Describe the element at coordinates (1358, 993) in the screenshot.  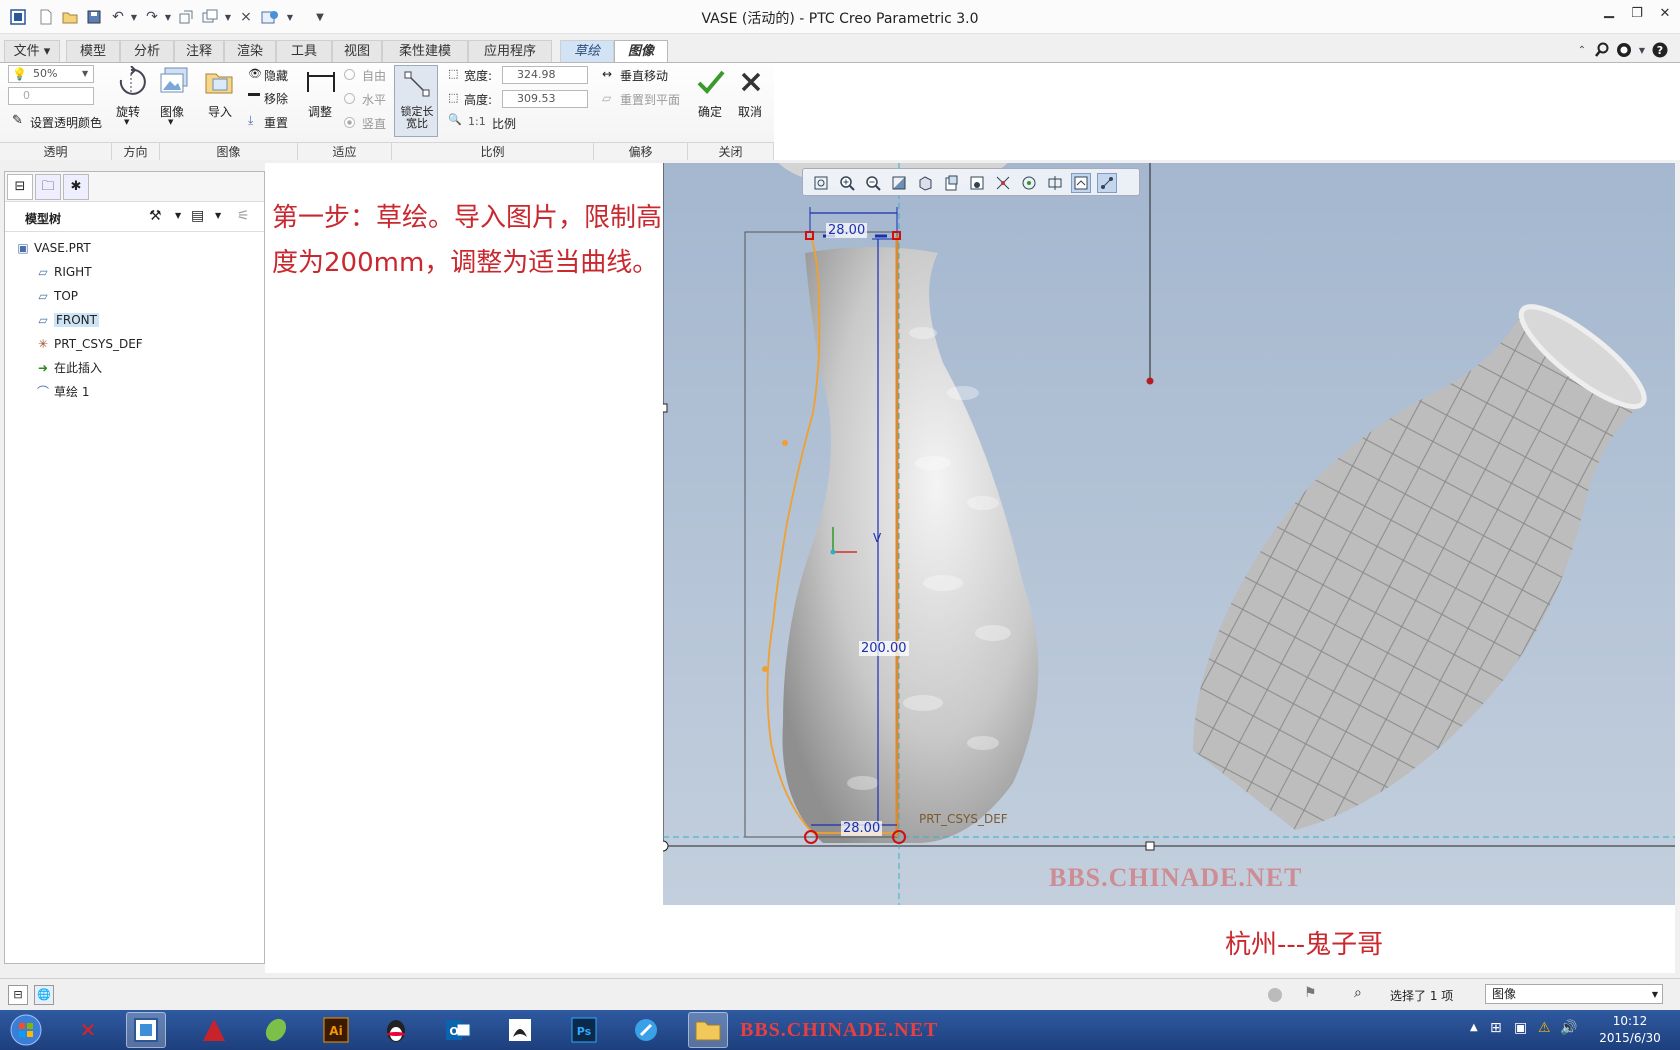
I see `find-icon: ⌕` at that location.